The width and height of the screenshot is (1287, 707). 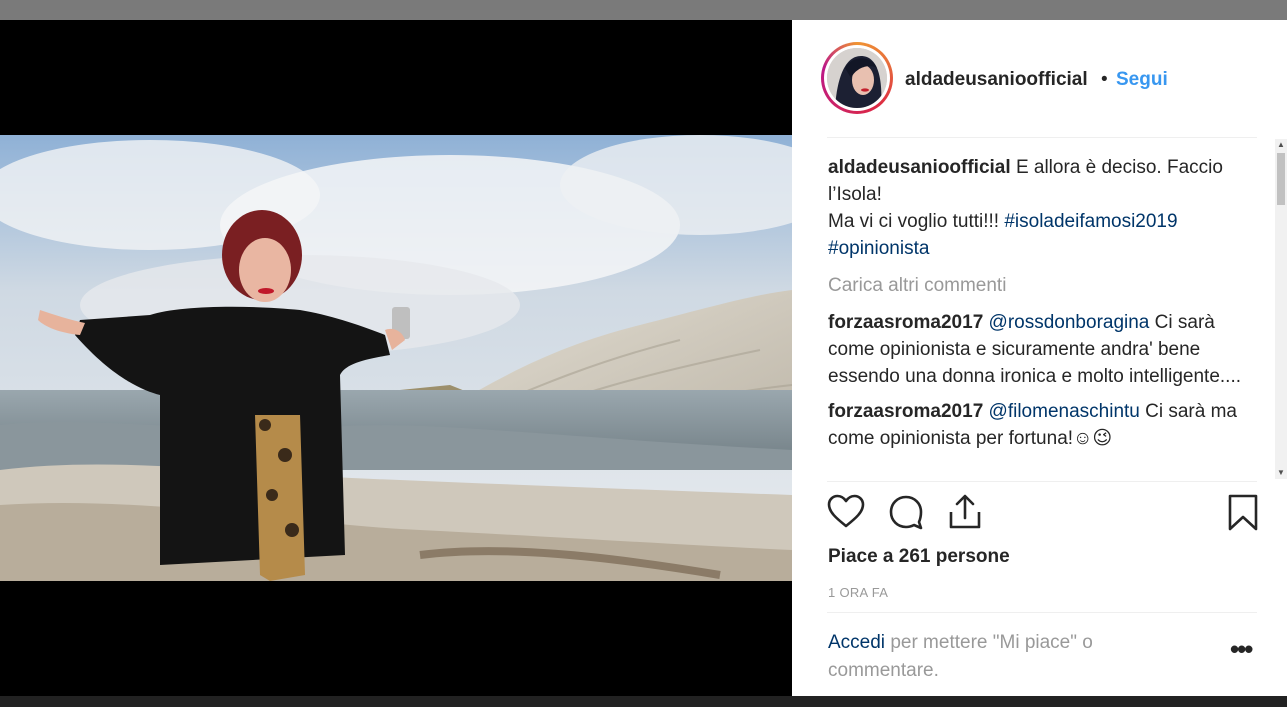 What do you see at coordinates (1281, 179) in the screenshot?
I see `scrollbar-thumb` at bounding box center [1281, 179].